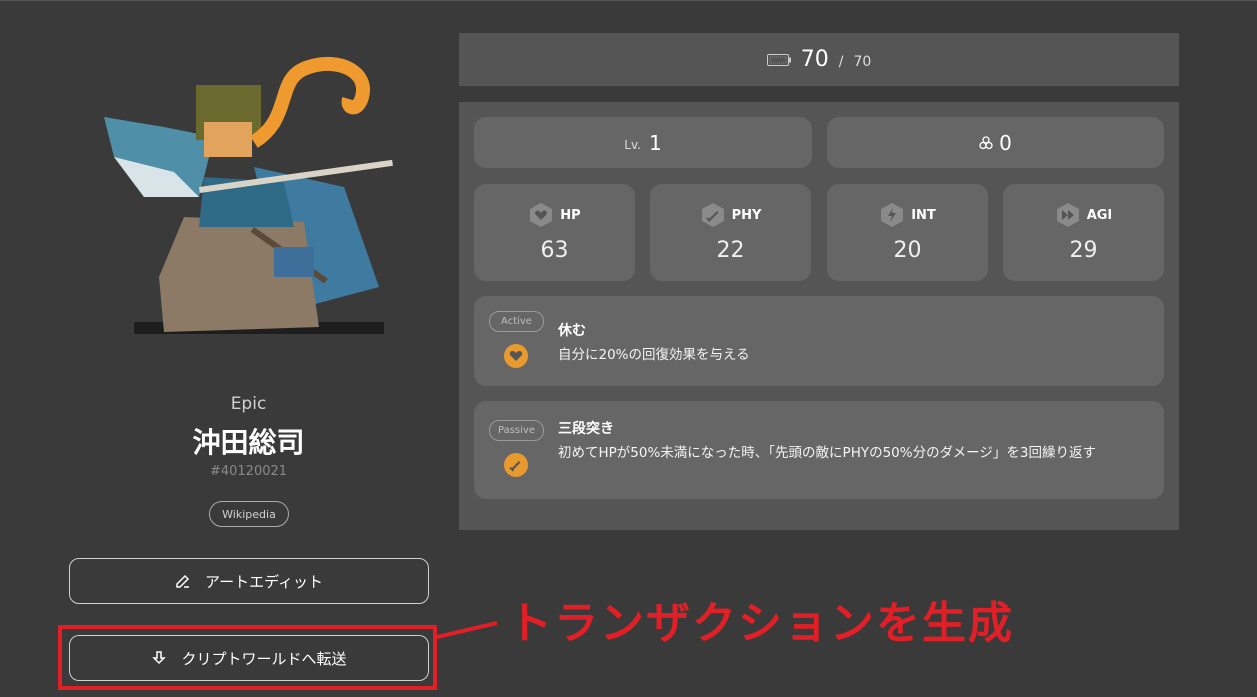 This screenshot has width=1257, height=697. Describe the element at coordinates (632, 144) in the screenshot. I see `level-label: Lv.` at that location.